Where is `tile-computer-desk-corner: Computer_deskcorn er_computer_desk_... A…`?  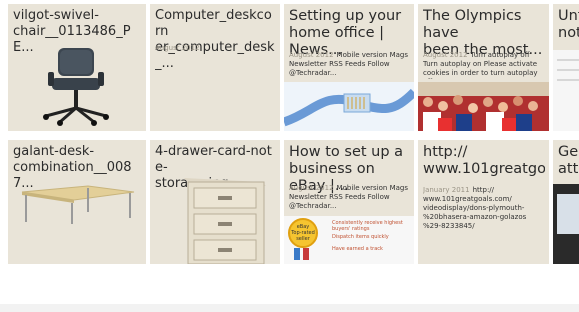
tile-computer-desk-corner: Computer_deskcorn er_computer_desk_... A… is located at coordinates (215, 67).